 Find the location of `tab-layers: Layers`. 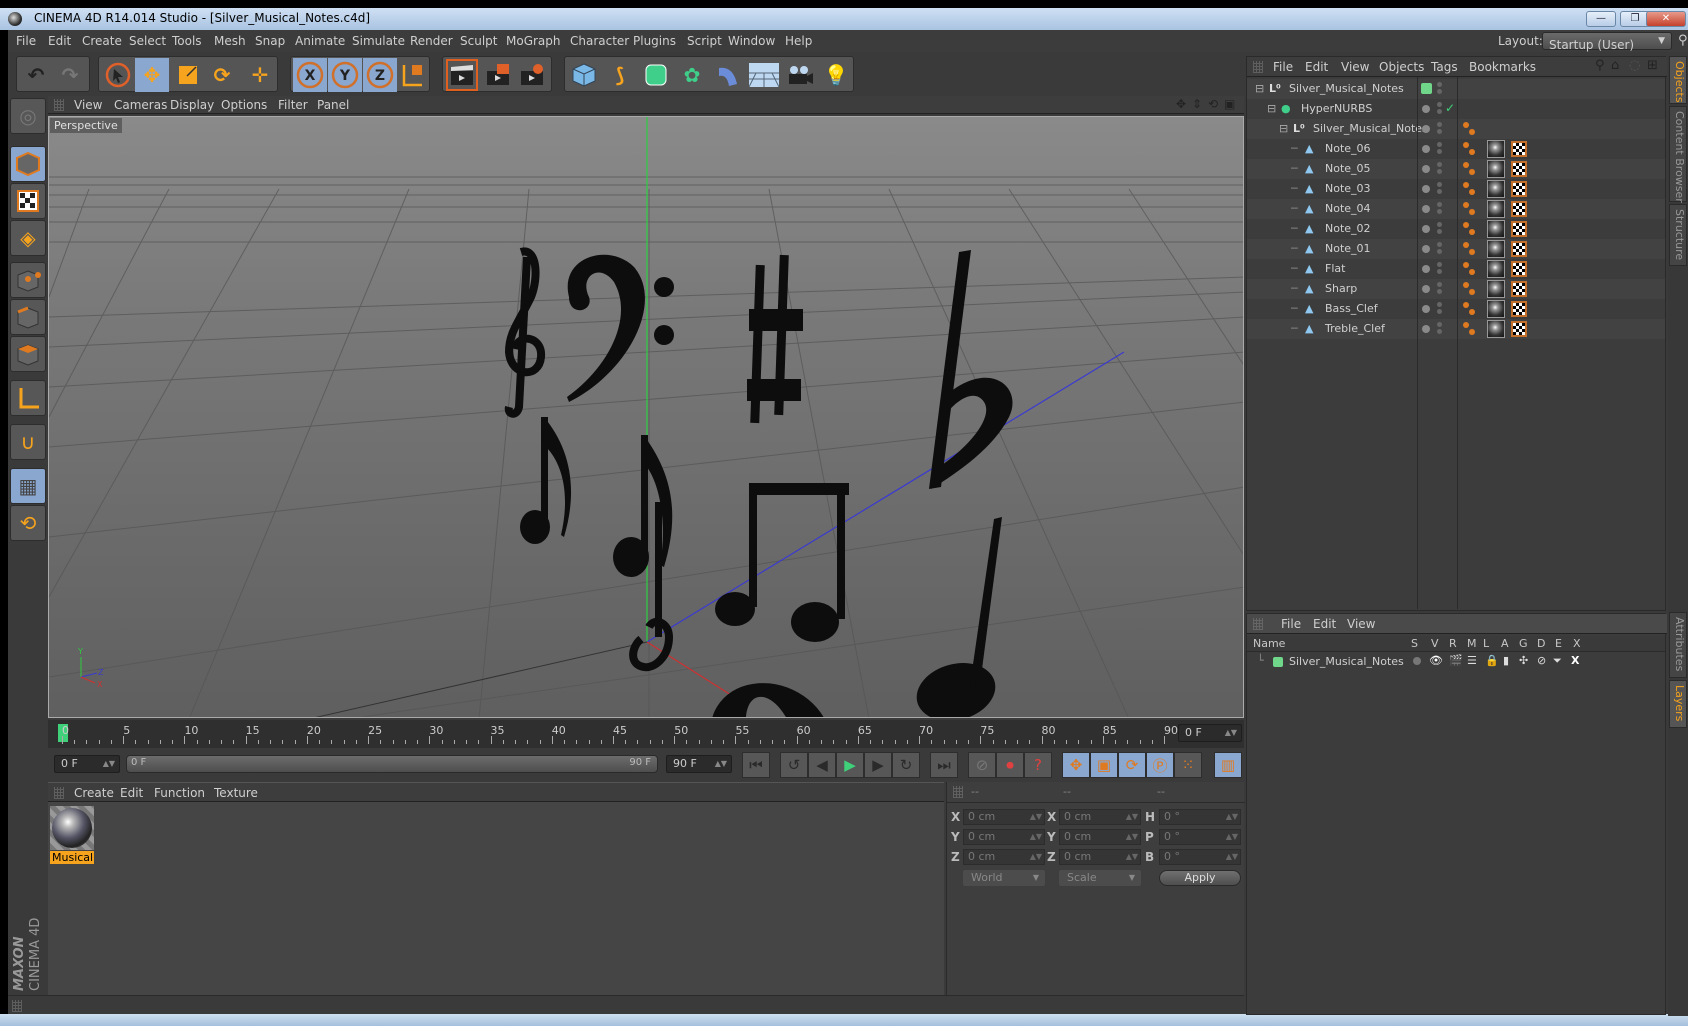

tab-layers: Layers is located at coordinates (1678, 704).